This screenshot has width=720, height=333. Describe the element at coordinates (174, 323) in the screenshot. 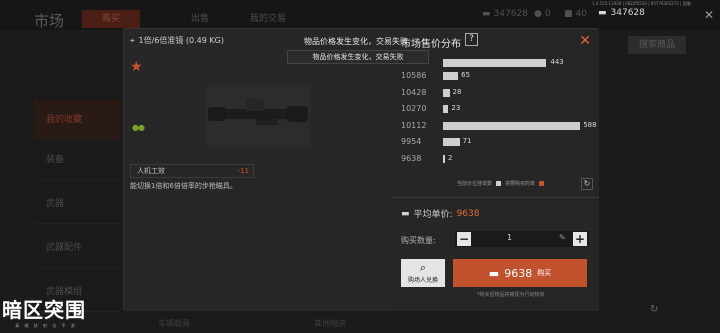

I see `bottom-tab-vehicles: 车辆载具` at that location.